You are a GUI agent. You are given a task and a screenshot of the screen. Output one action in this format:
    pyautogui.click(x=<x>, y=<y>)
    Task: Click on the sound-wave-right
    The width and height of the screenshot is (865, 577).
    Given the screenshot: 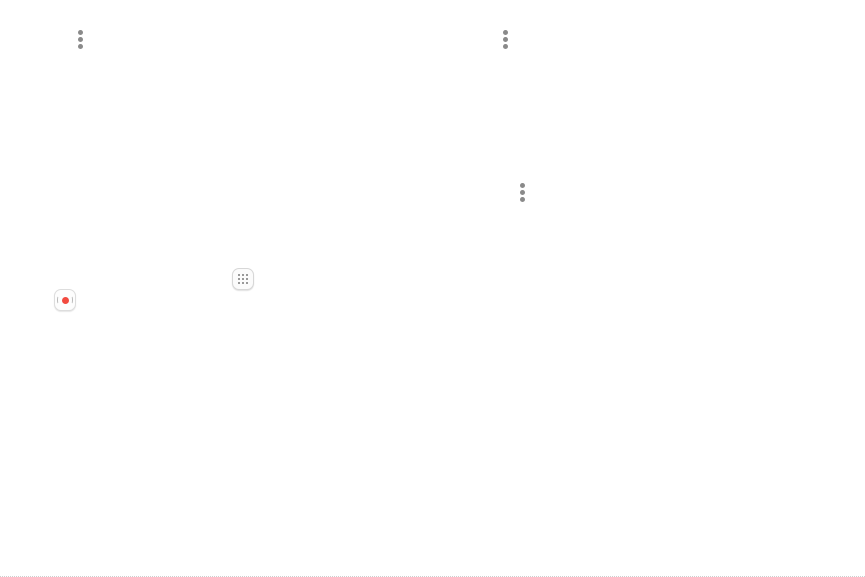 What is the action you would take?
    pyautogui.click(x=71, y=300)
    